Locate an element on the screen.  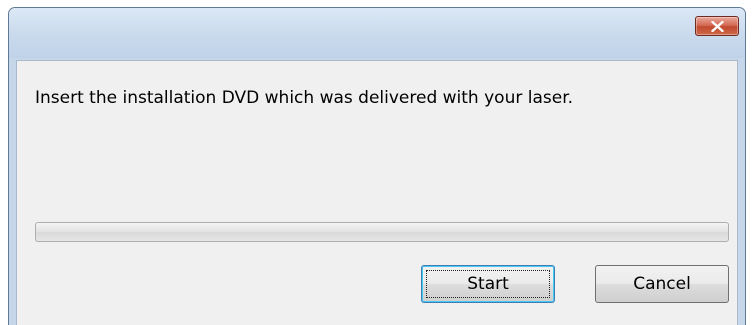
focus-rectangle is located at coordinates (488, 284).